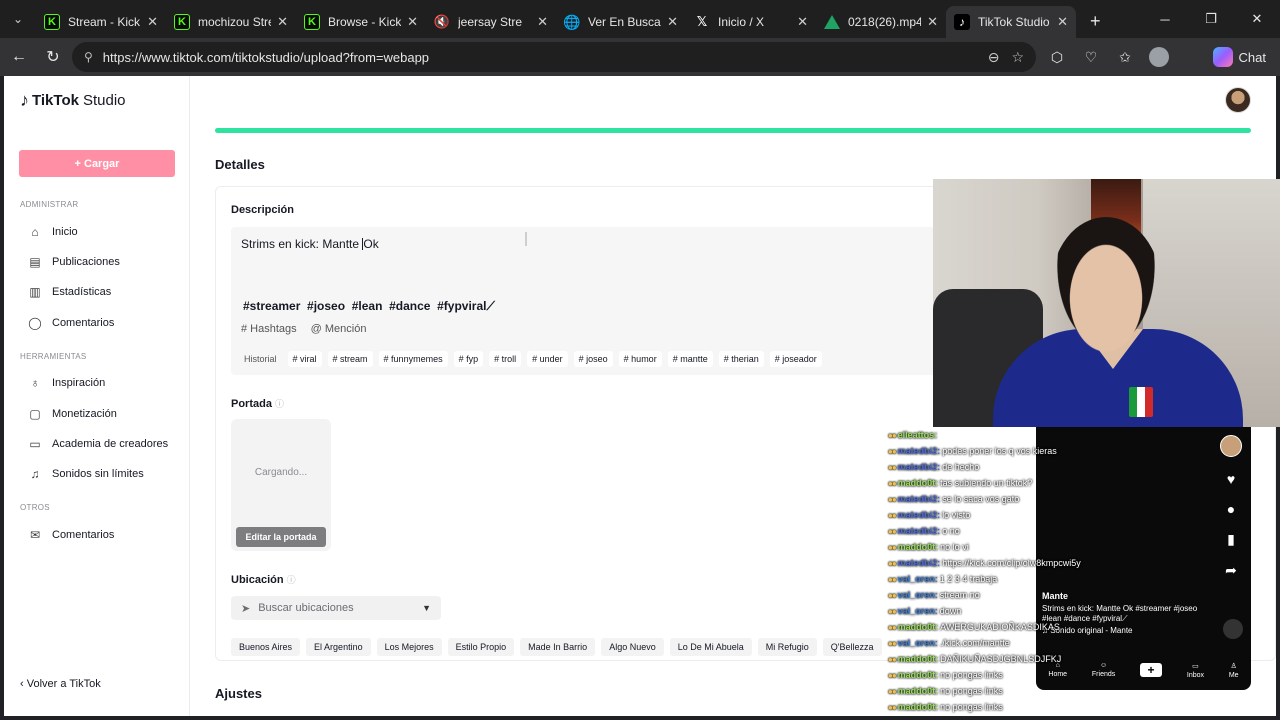  Describe the element at coordinates (690, 359) in the screenshot. I see `hashtag-chip: # mantte` at that location.